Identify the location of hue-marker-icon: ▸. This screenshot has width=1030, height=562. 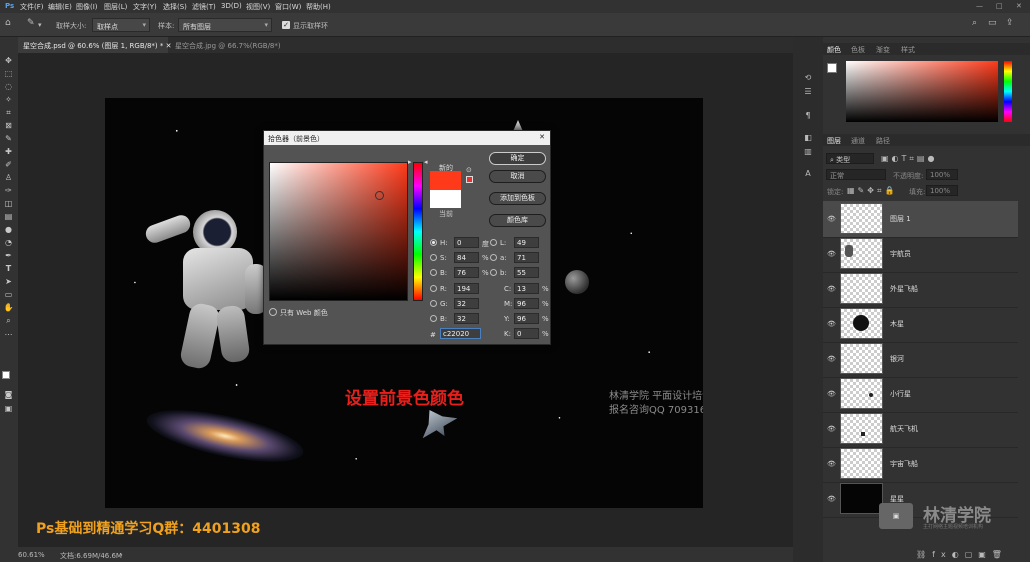
(410, 162).